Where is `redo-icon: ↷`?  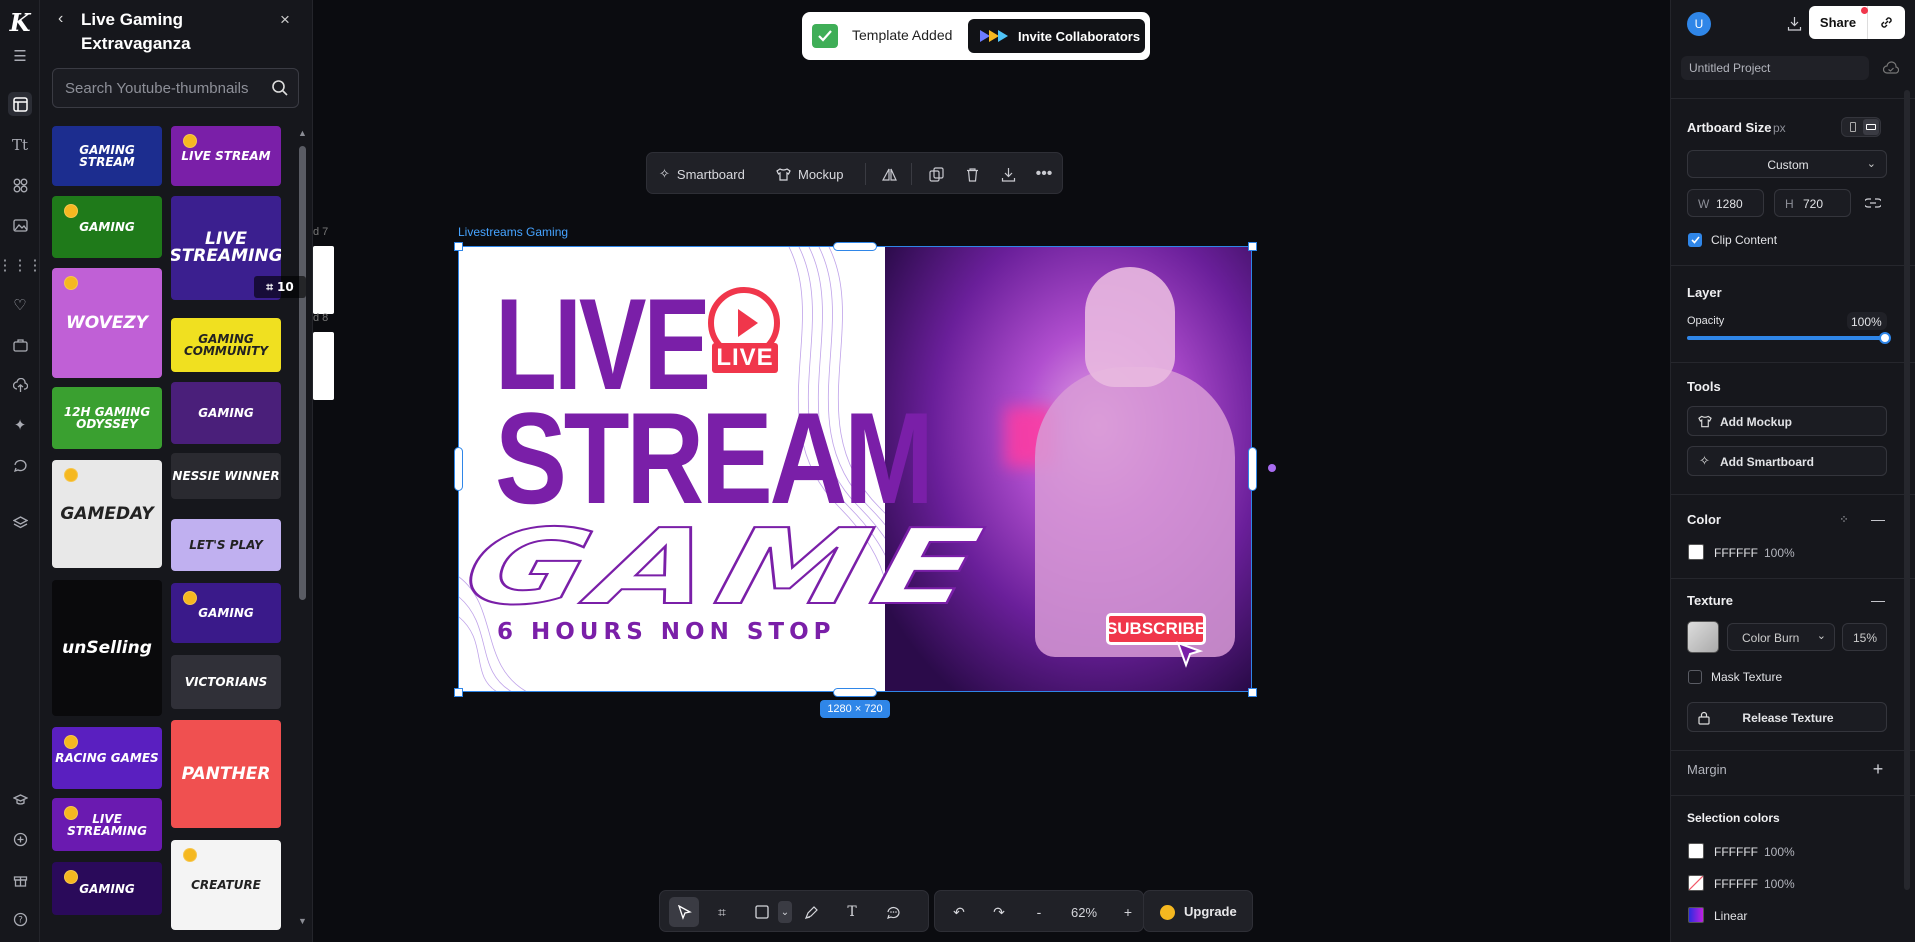 redo-icon: ↷ is located at coordinates (999, 912).